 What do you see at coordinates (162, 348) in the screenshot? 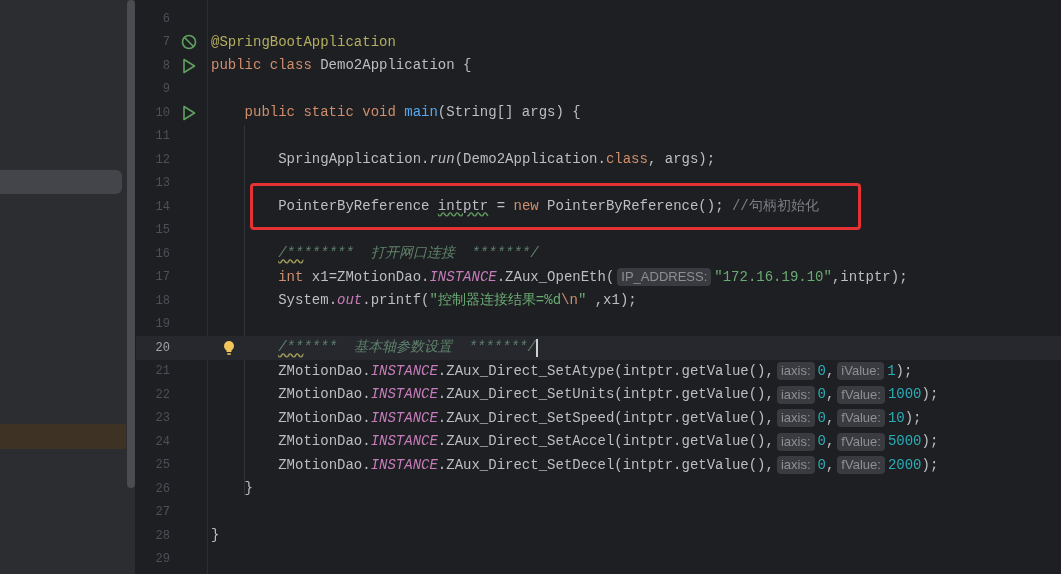
I see `line-number: 20` at bounding box center [162, 348].